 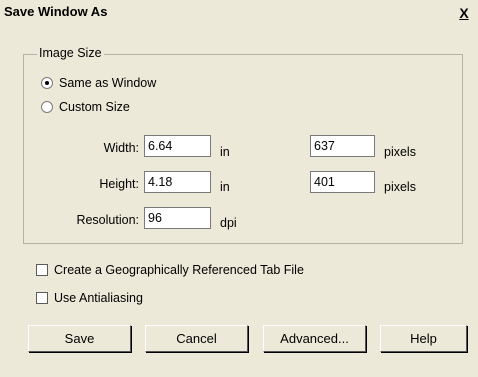 What do you see at coordinates (70, 53) in the screenshot?
I see `image-size-group-label: Image Size` at bounding box center [70, 53].